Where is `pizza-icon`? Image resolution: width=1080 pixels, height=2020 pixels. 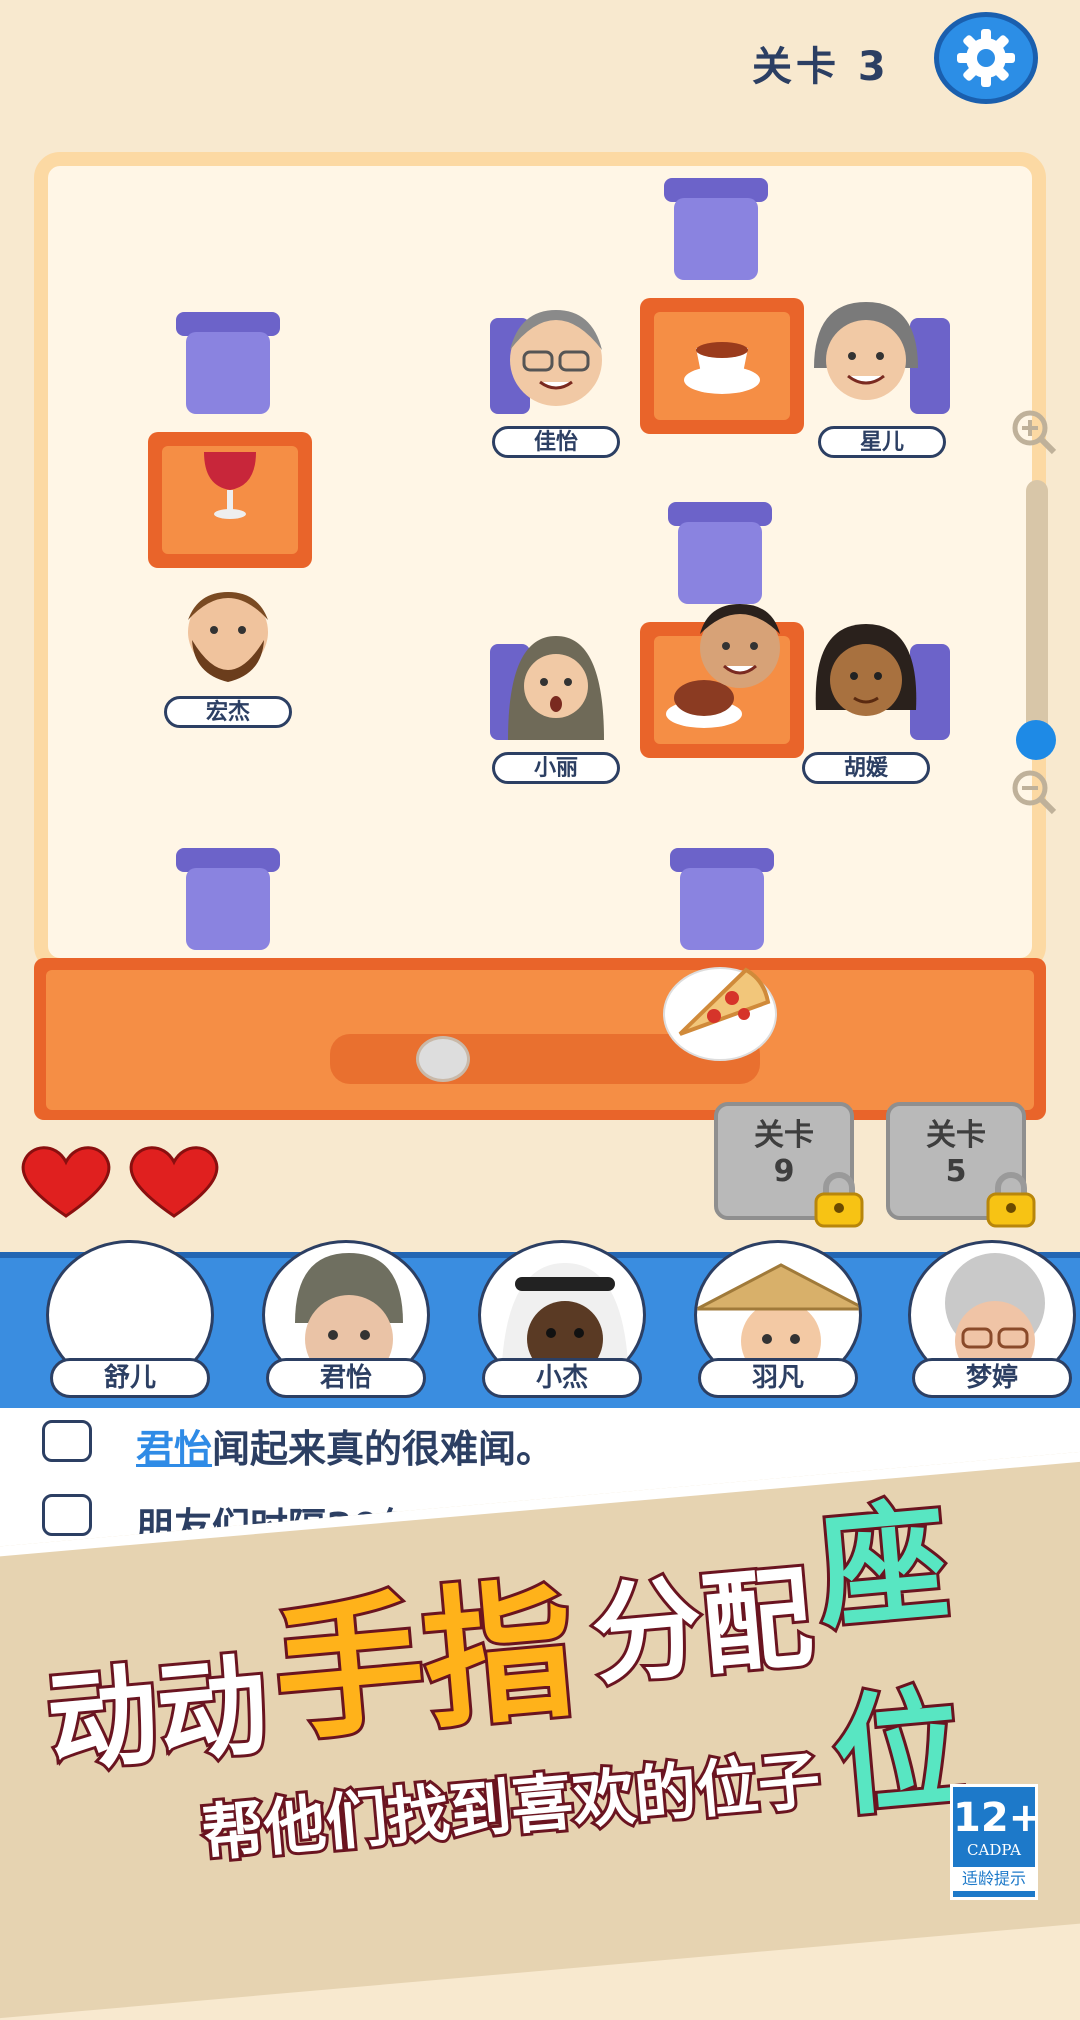
pizza-icon is located at coordinates (720, 1012).